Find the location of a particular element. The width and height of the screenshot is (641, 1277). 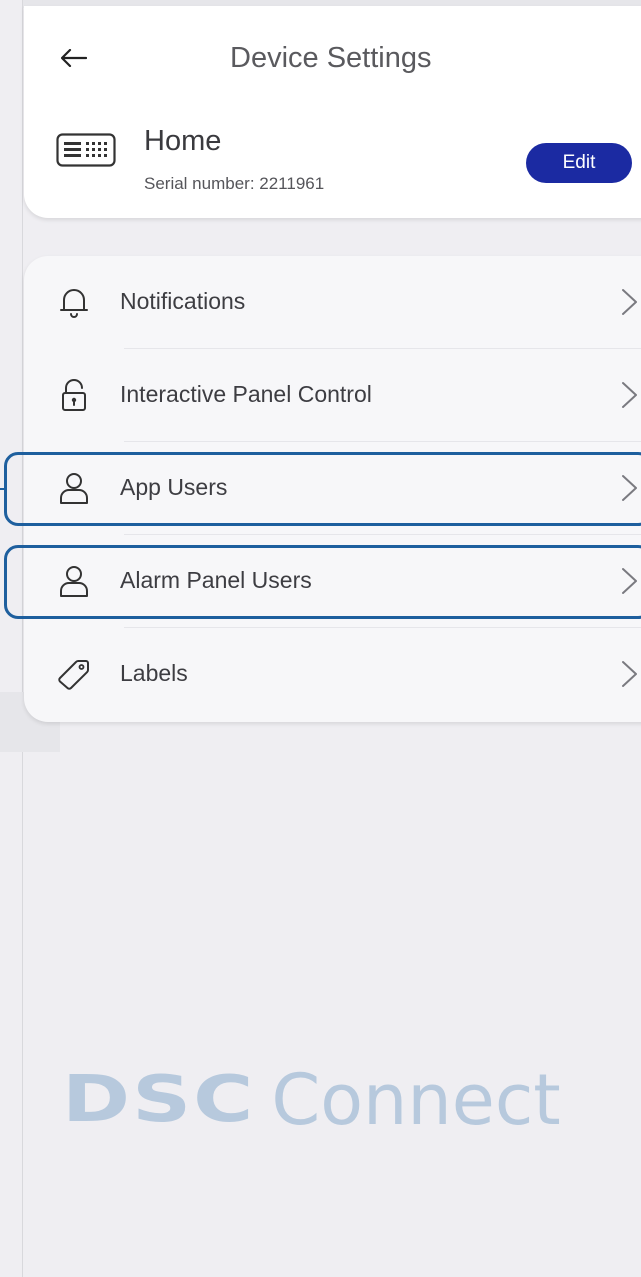

menu-item-alarm-panel-users: Alarm Panel Users is located at coordinates (332, 581).